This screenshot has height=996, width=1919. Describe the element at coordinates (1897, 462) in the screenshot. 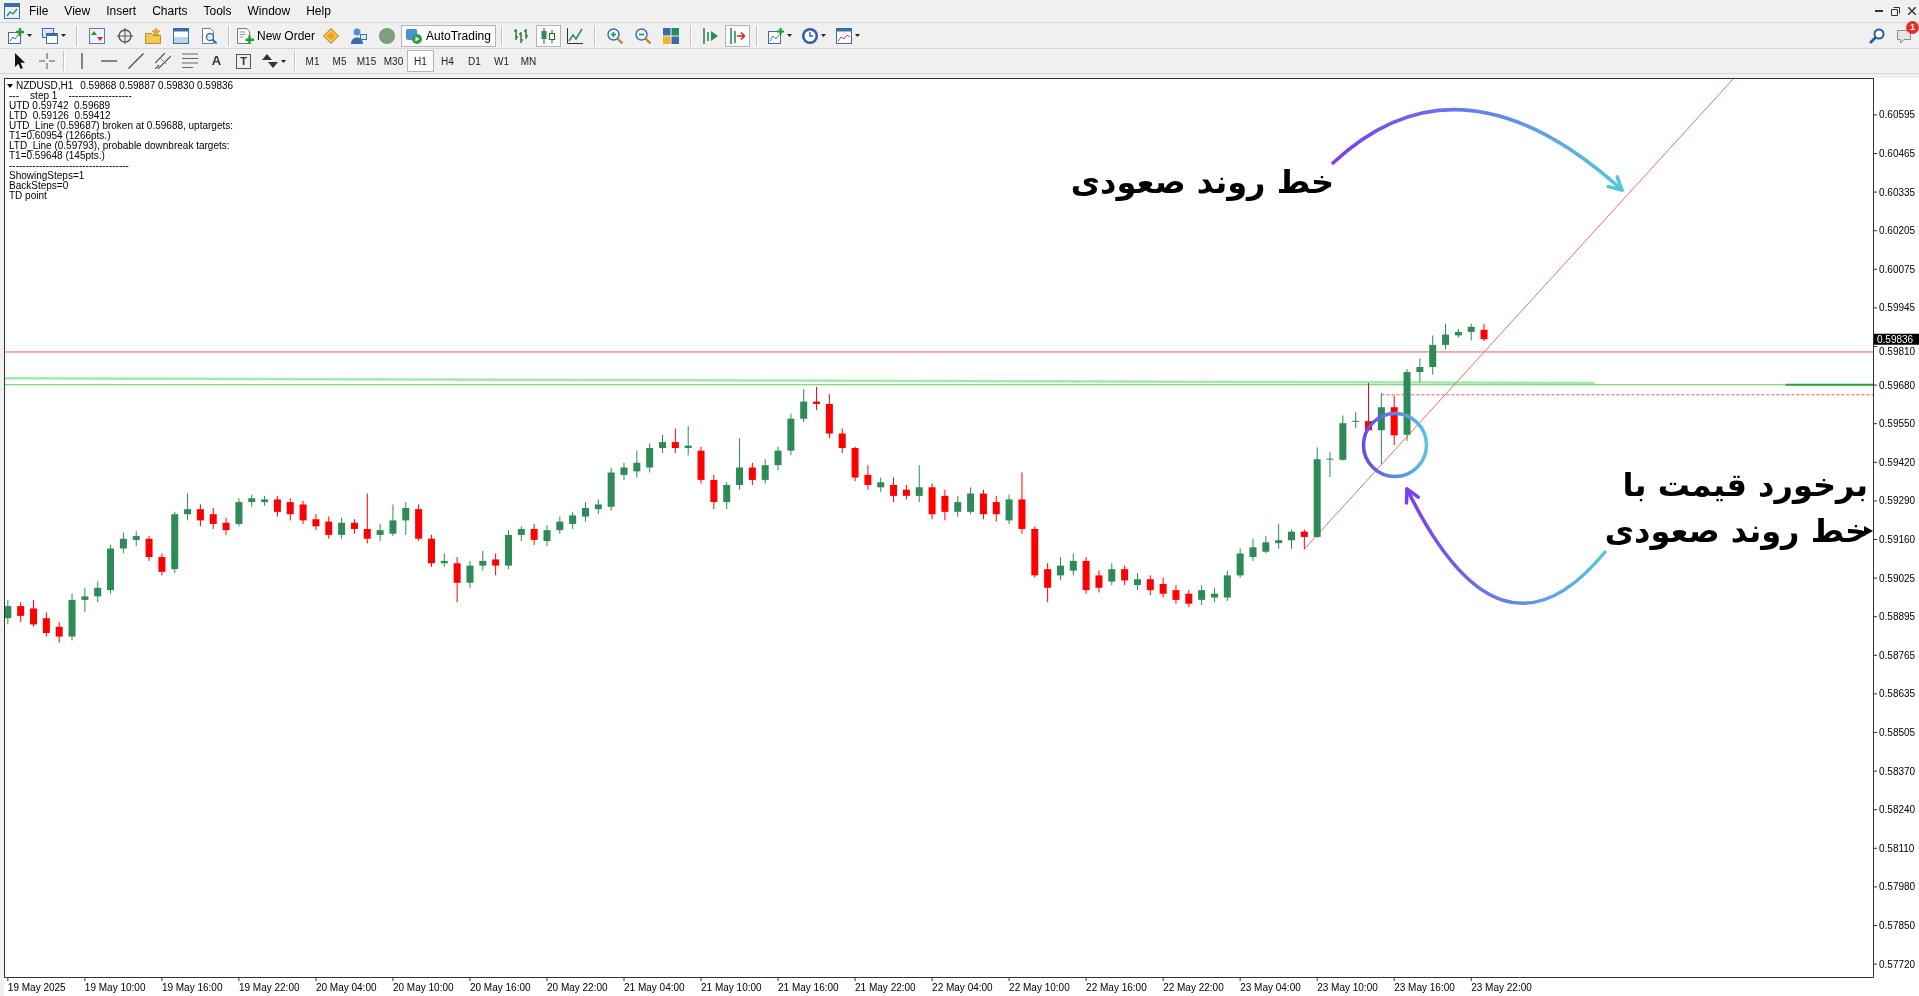

I see `price-axis-label: 0.59420` at that location.